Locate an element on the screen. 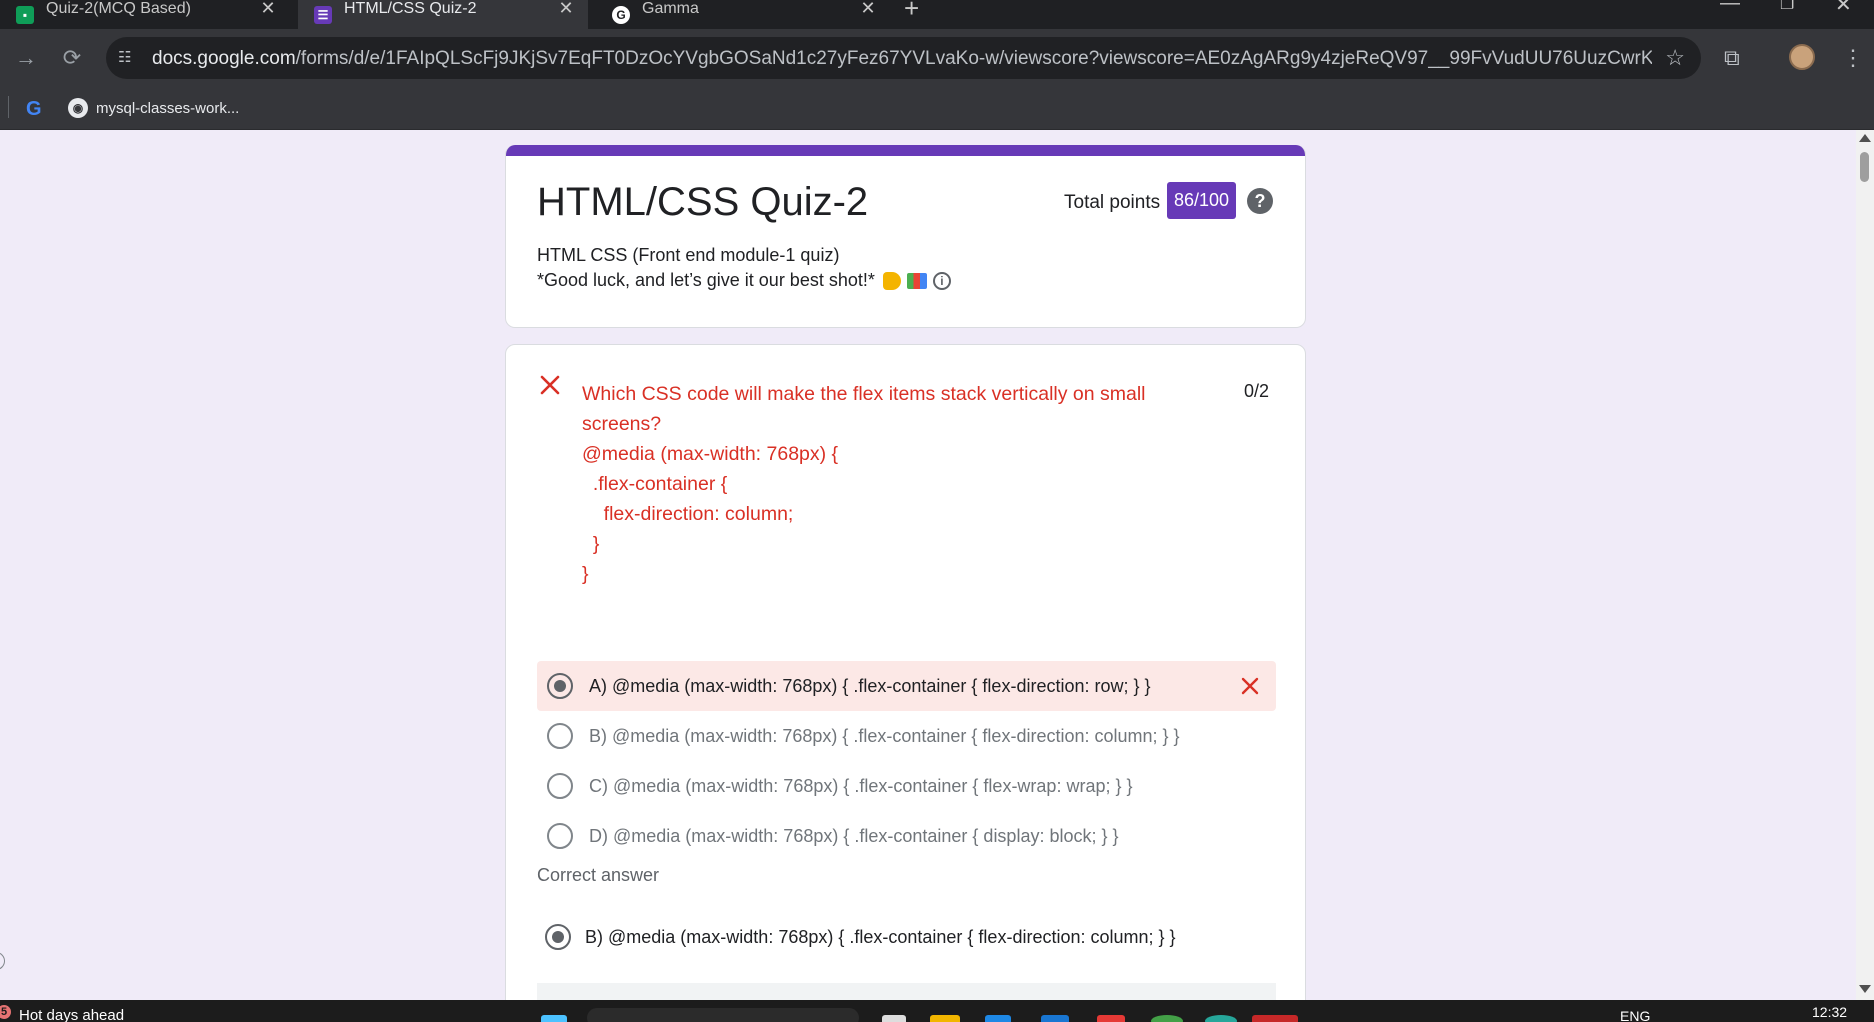  side-handle is located at coordinates (2, 961).